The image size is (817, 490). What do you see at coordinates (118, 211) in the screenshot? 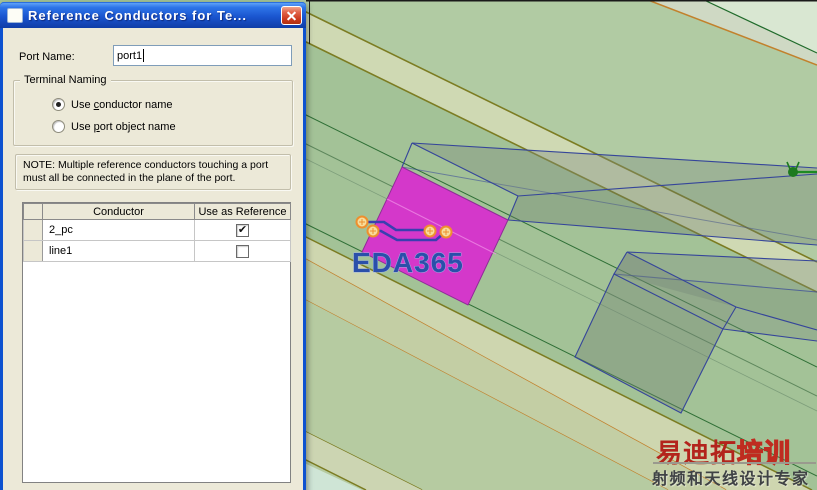
I see `conductor-column-header: Conductor` at bounding box center [118, 211].